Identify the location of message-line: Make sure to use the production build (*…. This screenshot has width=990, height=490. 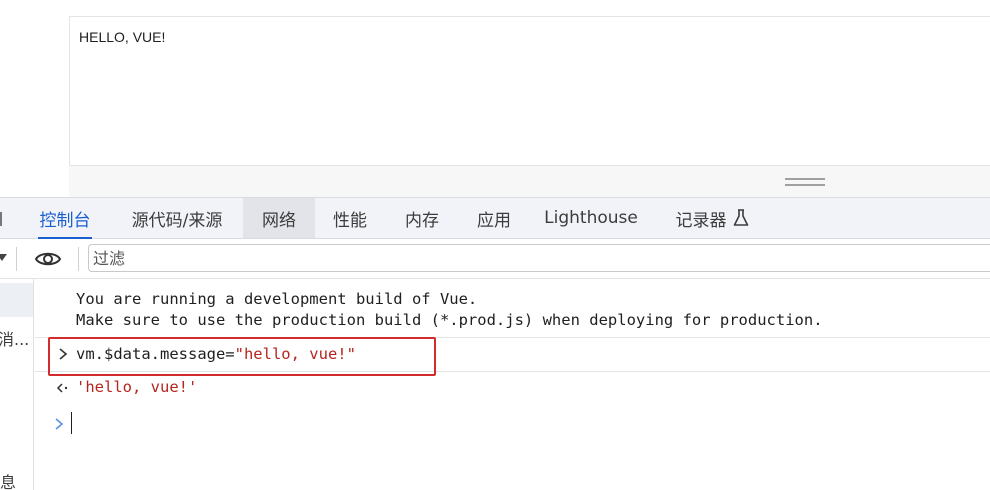
(449, 320).